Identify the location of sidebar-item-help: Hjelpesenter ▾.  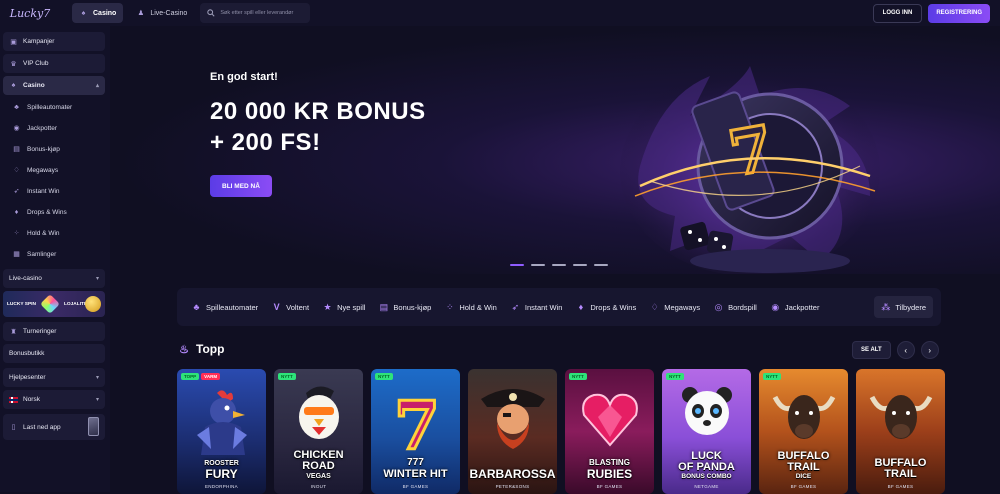
(54, 377).